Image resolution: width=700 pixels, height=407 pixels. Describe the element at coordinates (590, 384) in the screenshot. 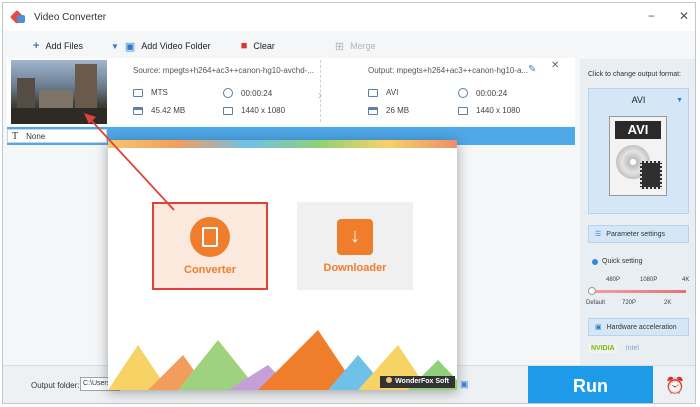

I see `run-button: Run` at that location.